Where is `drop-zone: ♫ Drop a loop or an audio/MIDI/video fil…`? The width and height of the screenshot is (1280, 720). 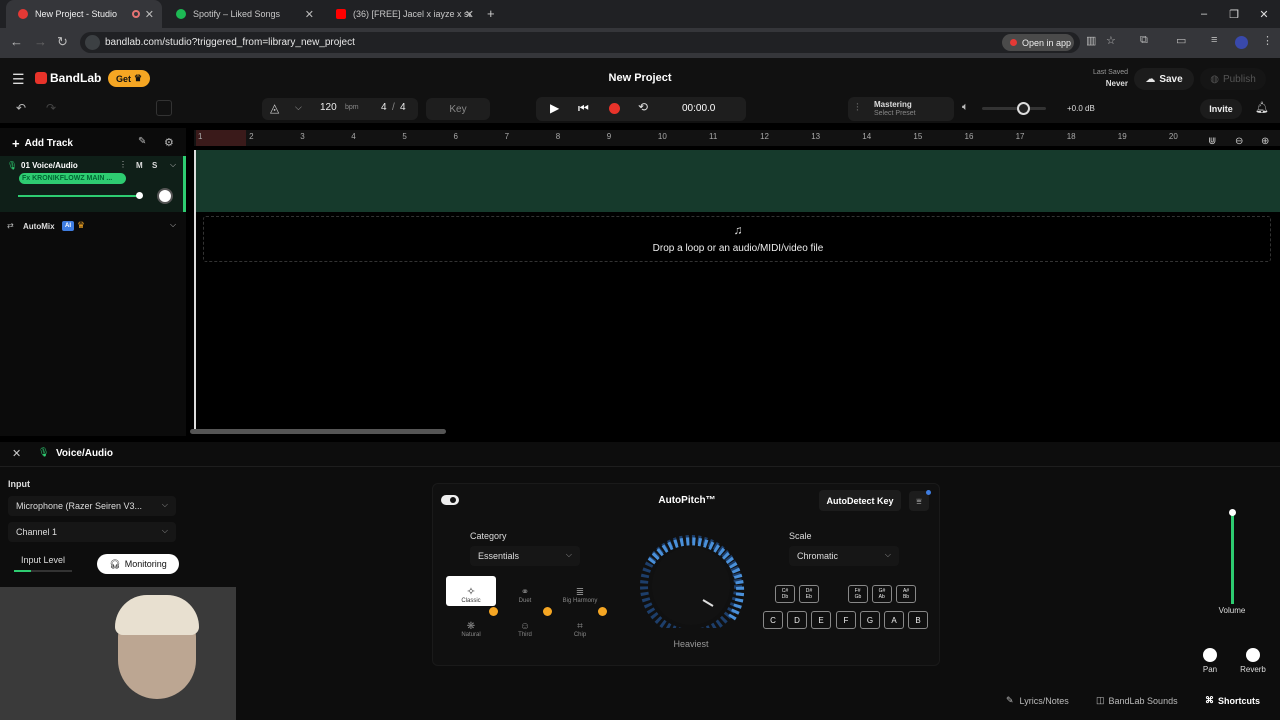 drop-zone: ♫ Drop a loop or an audio/MIDI/video fil… is located at coordinates (737, 239).